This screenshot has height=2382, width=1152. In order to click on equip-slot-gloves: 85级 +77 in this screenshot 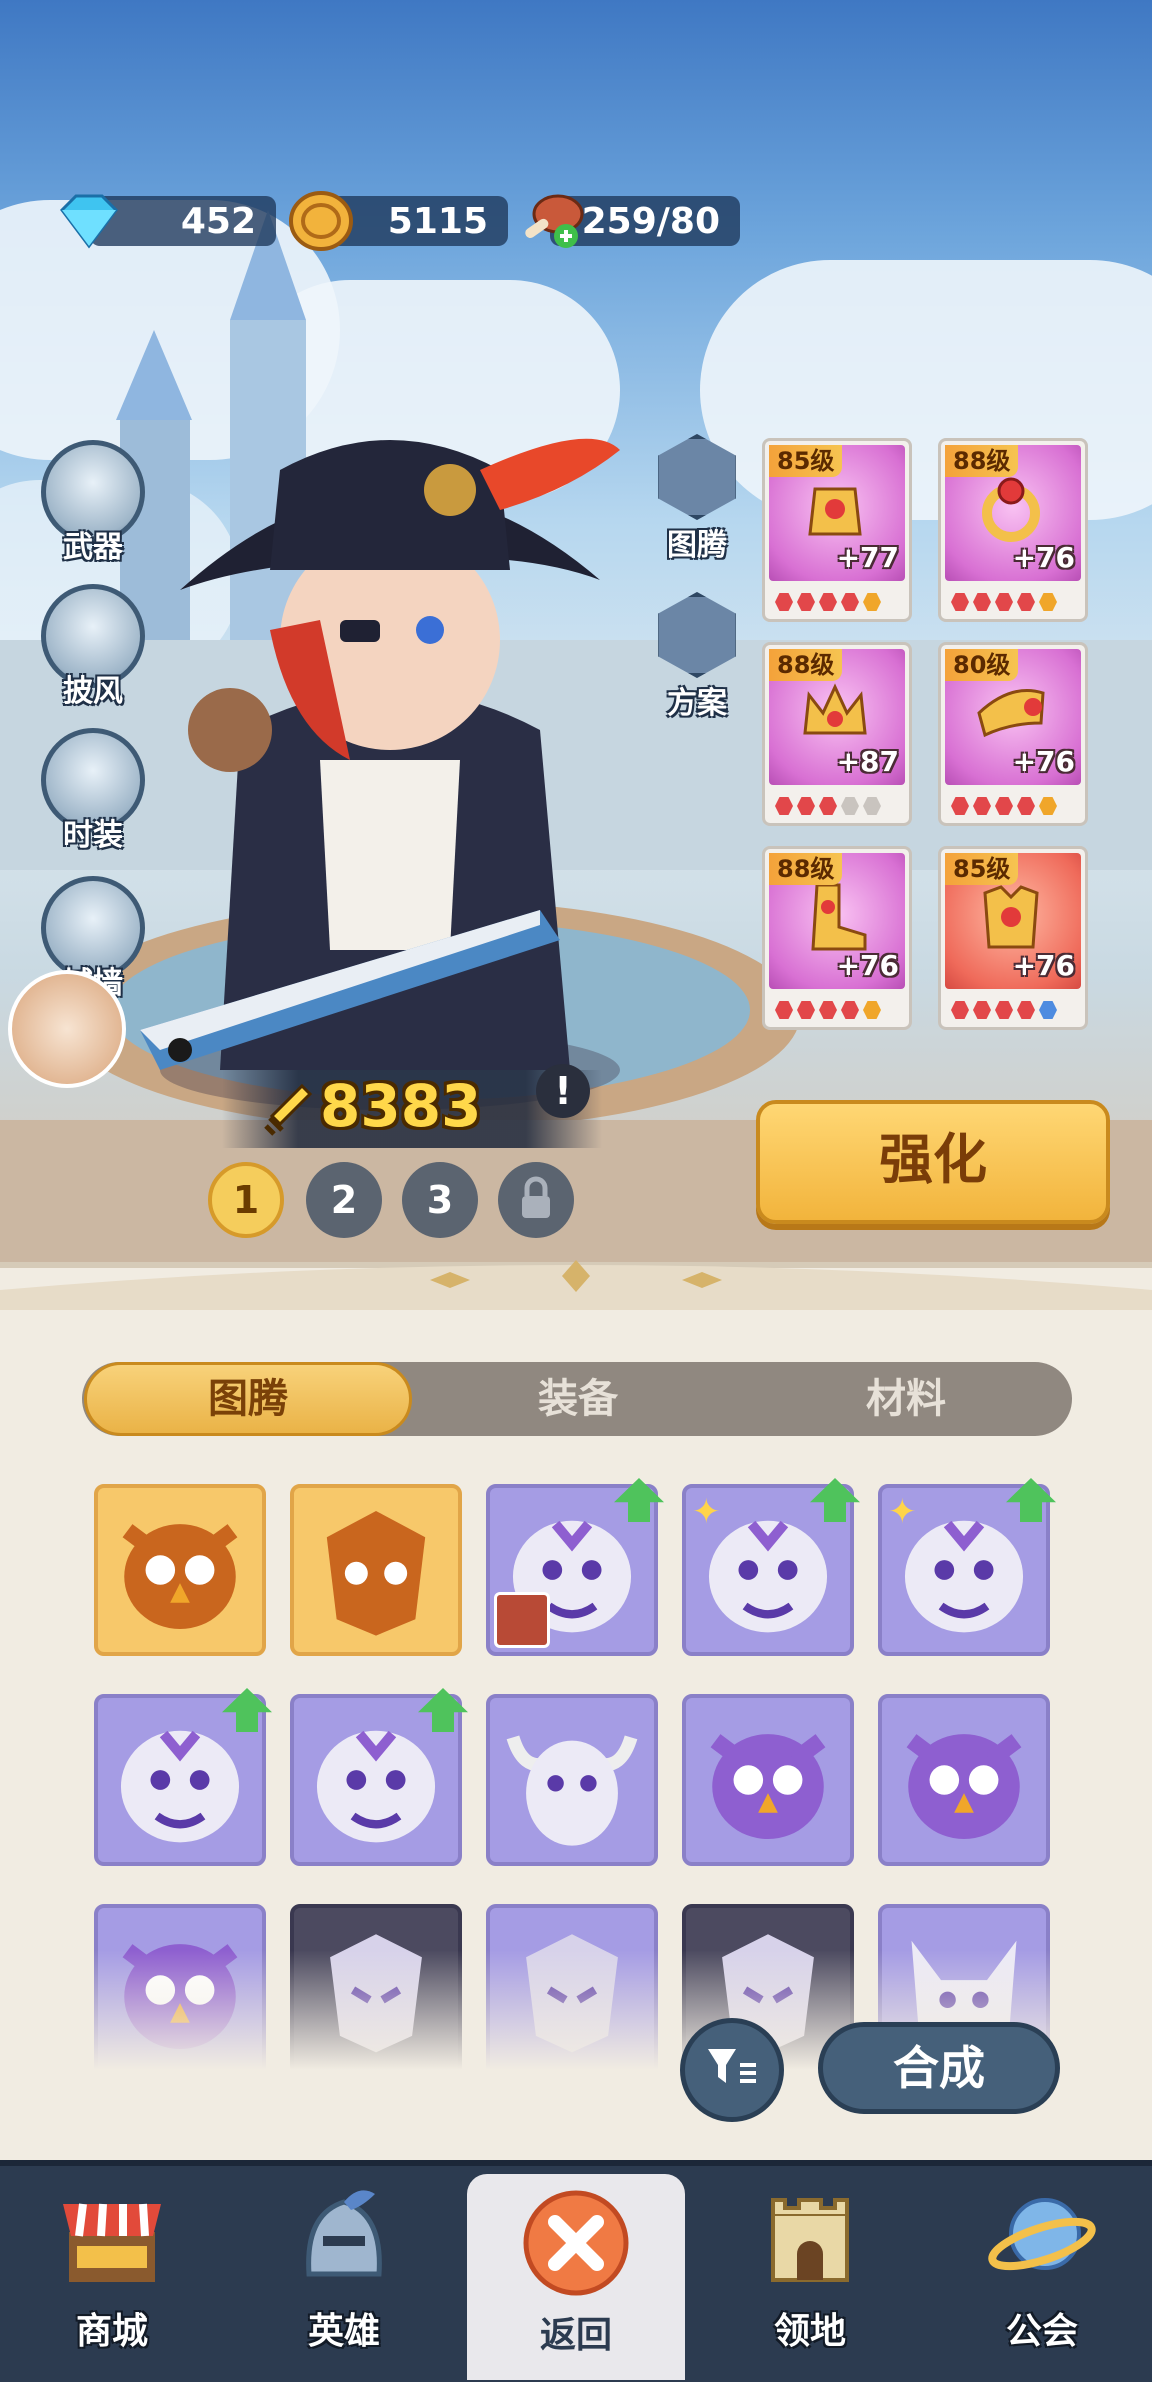, I will do `click(837, 530)`.